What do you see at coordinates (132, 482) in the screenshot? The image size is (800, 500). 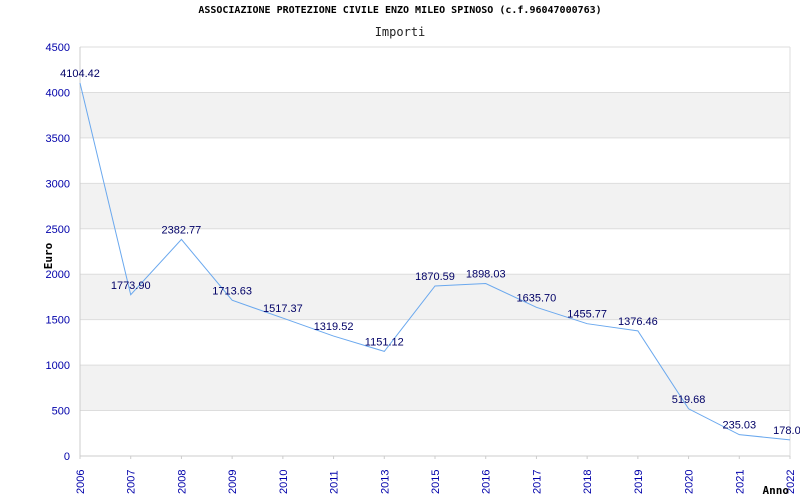 I see `x-tick-label: 2007` at bounding box center [132, 482].